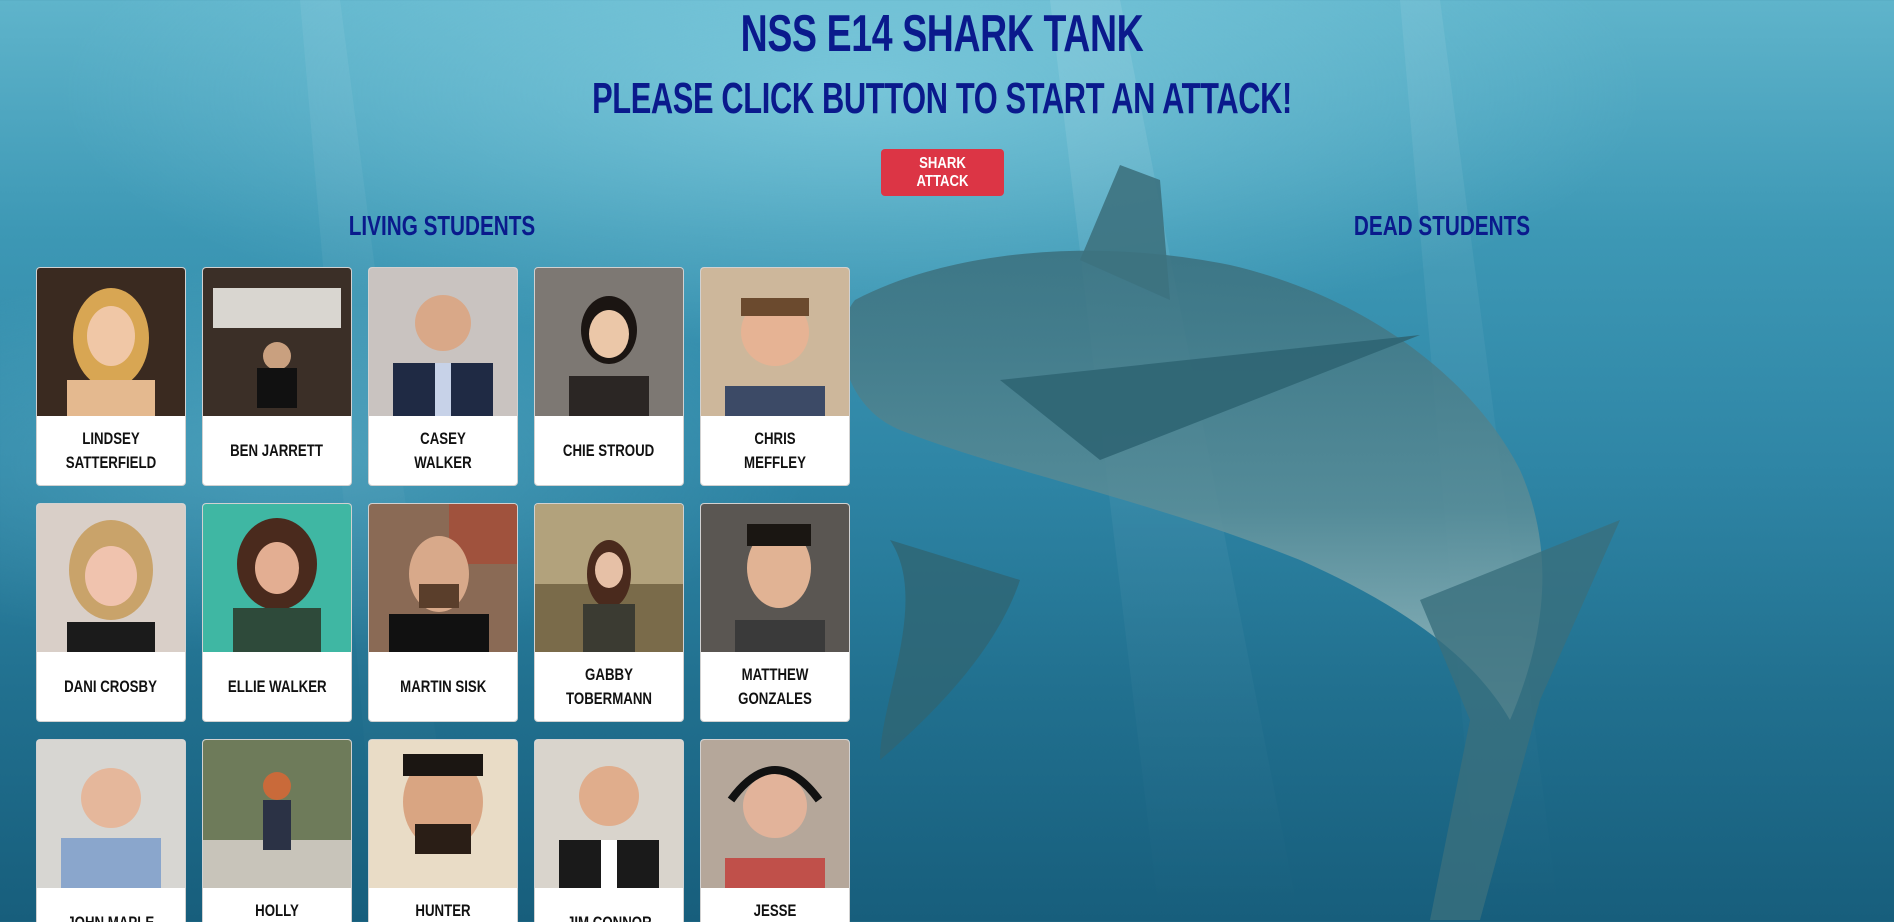 The height and width of the screenshot is (922, 1894). I want to click on student-card: Jesse Robinson, so click(775, 830).